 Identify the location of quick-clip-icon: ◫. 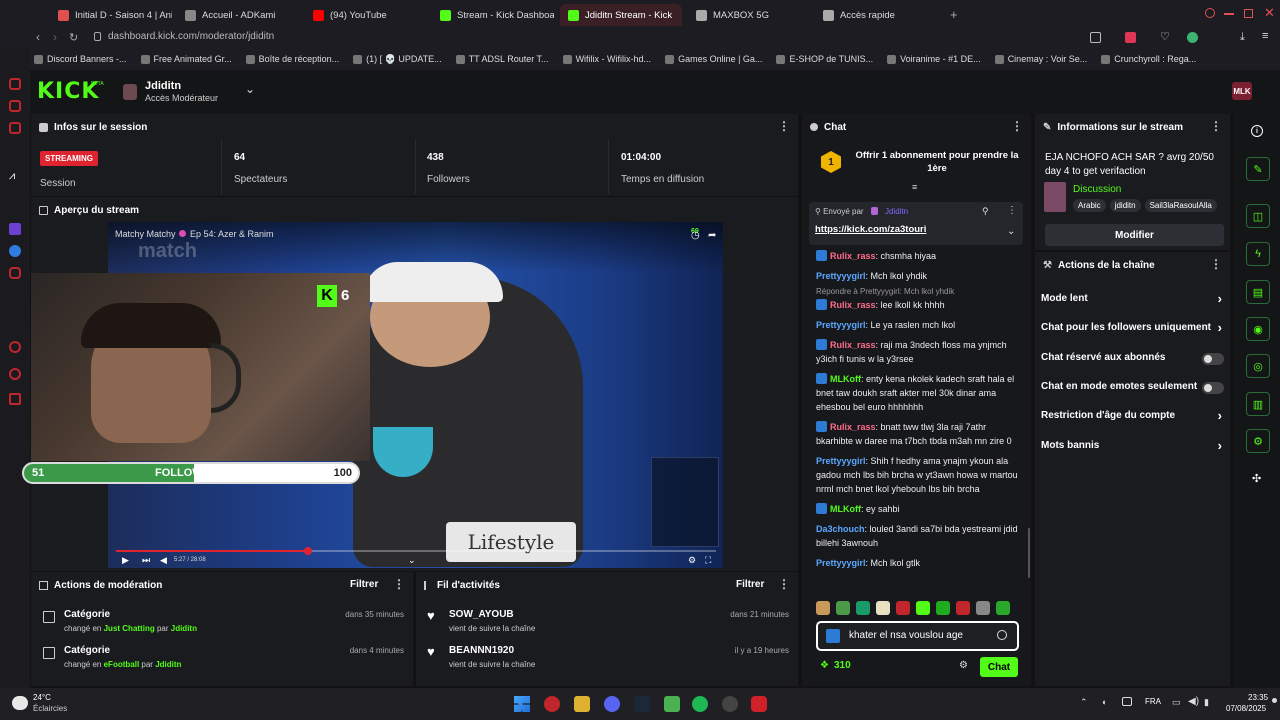
(1258, 216).